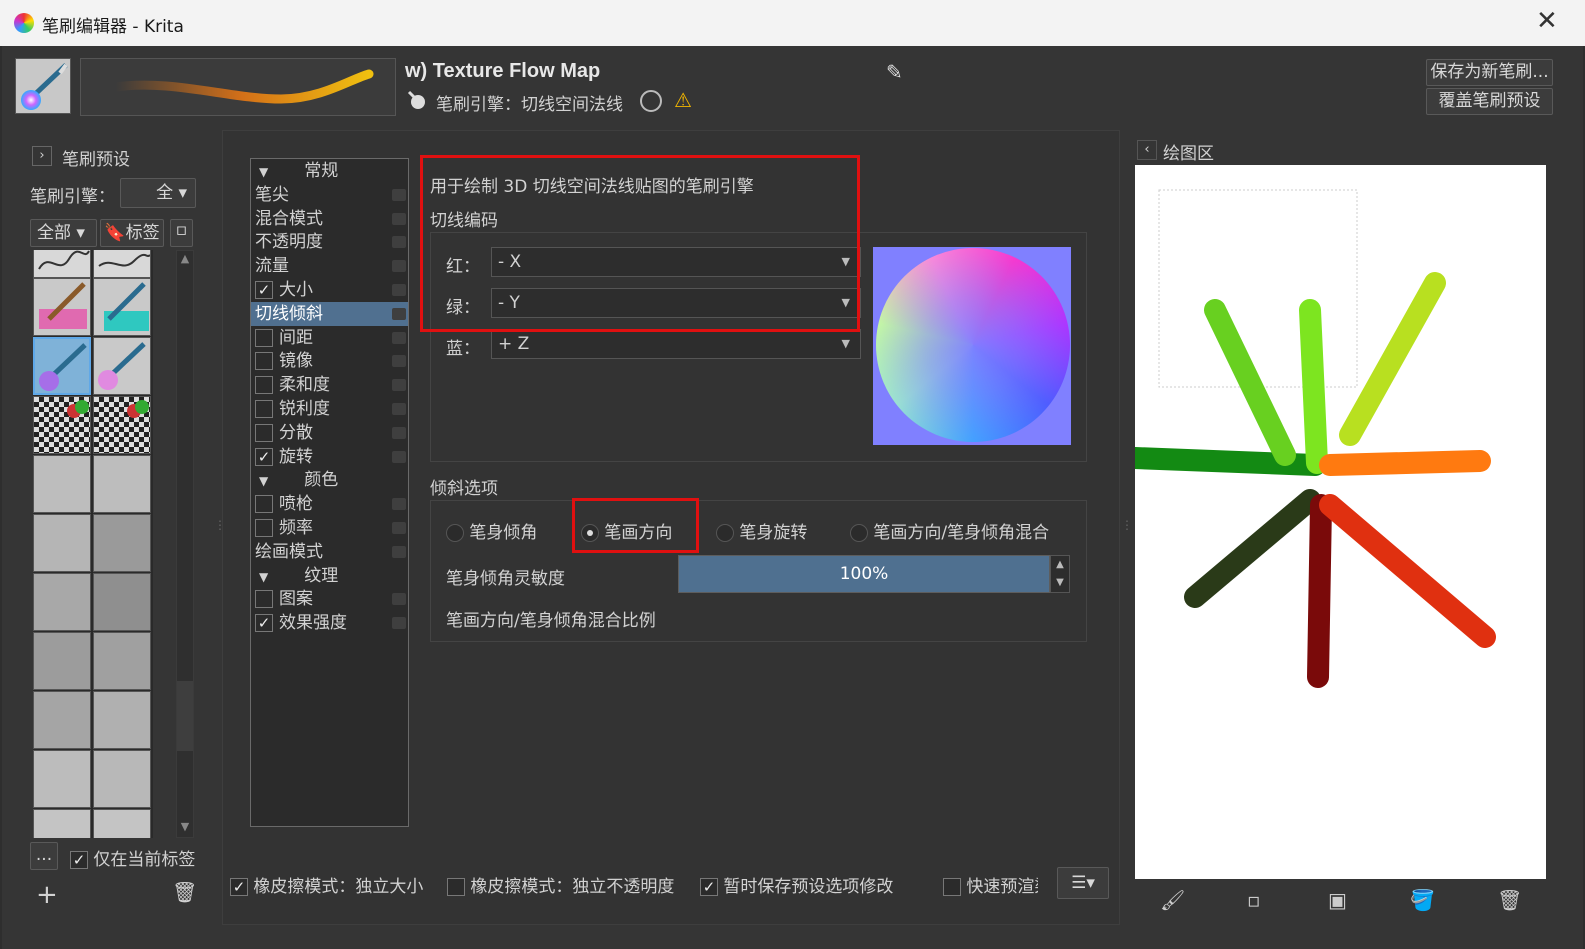 Image resolution: width=1585 pixels, height=949 pixels. I want to click on tree-item: 喷枪, so click(329, 504).